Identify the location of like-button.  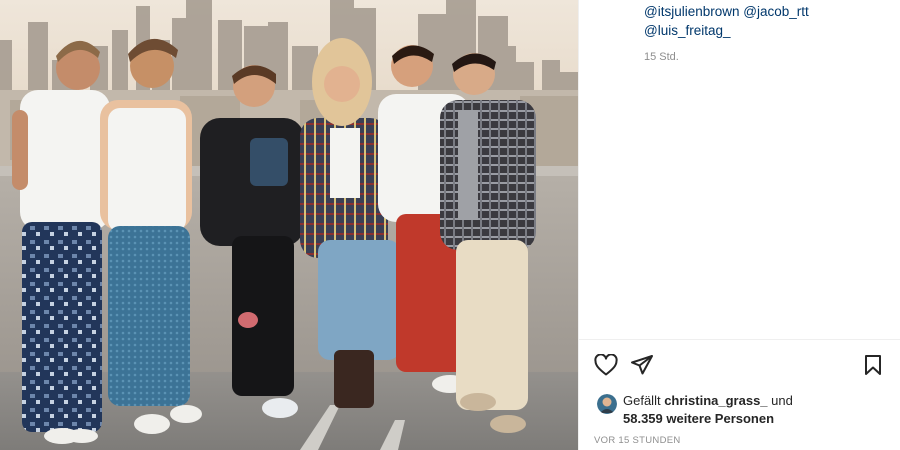
(606, 365).